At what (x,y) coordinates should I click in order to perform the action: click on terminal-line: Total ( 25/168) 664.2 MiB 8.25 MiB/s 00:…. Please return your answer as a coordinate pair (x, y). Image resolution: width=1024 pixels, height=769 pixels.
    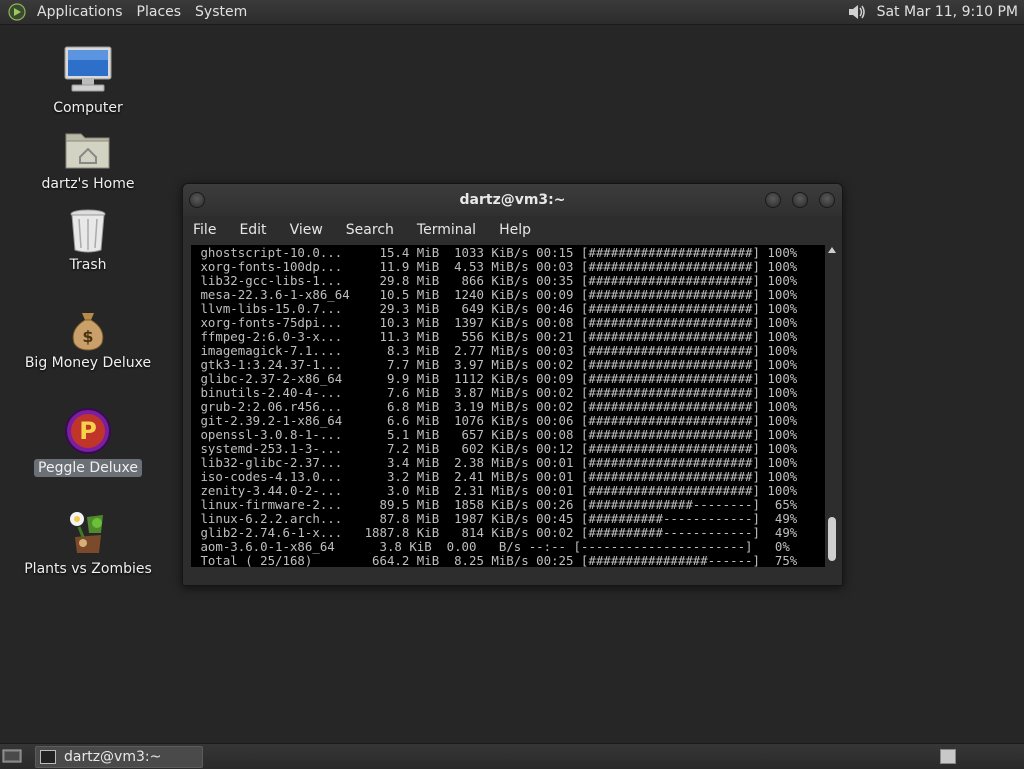
    Looking at the image, I should click on (495, 560).